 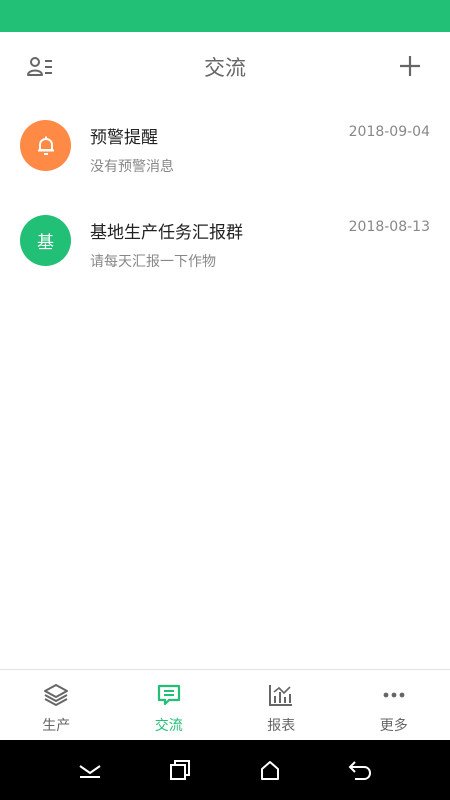 What do you see at coordinates (389, 132) in the screenshot?
I see `conversation-date: 2018-09-04` at bounding box center [389, 132].